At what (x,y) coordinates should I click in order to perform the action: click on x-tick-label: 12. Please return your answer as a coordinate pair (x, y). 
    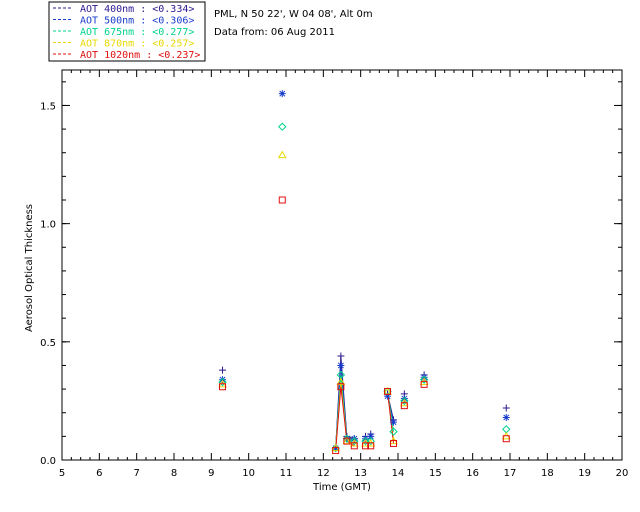
    Looking at the image, I should click on (323, 473).